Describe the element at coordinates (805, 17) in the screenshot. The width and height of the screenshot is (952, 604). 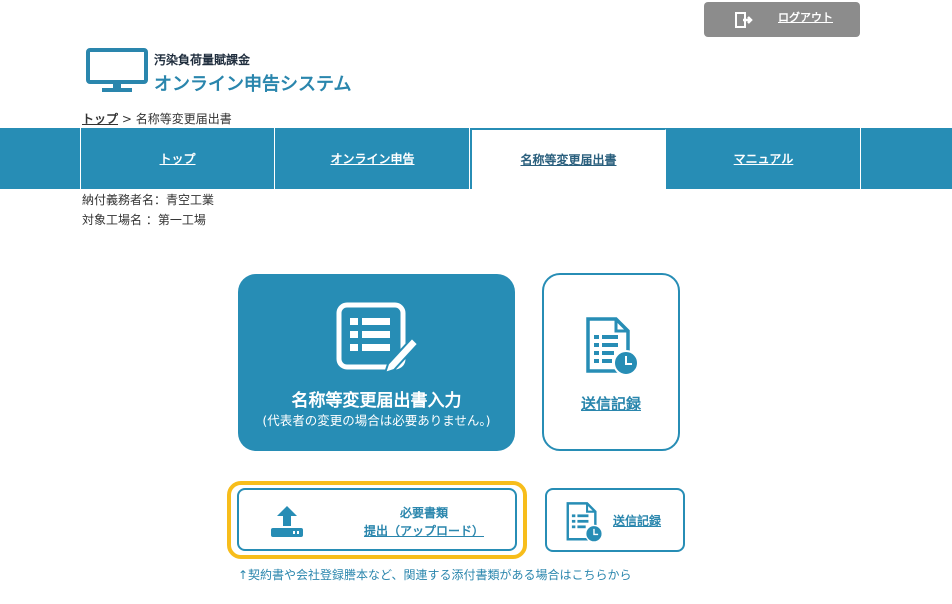
I see `logout-label: ログアウト` at that location.